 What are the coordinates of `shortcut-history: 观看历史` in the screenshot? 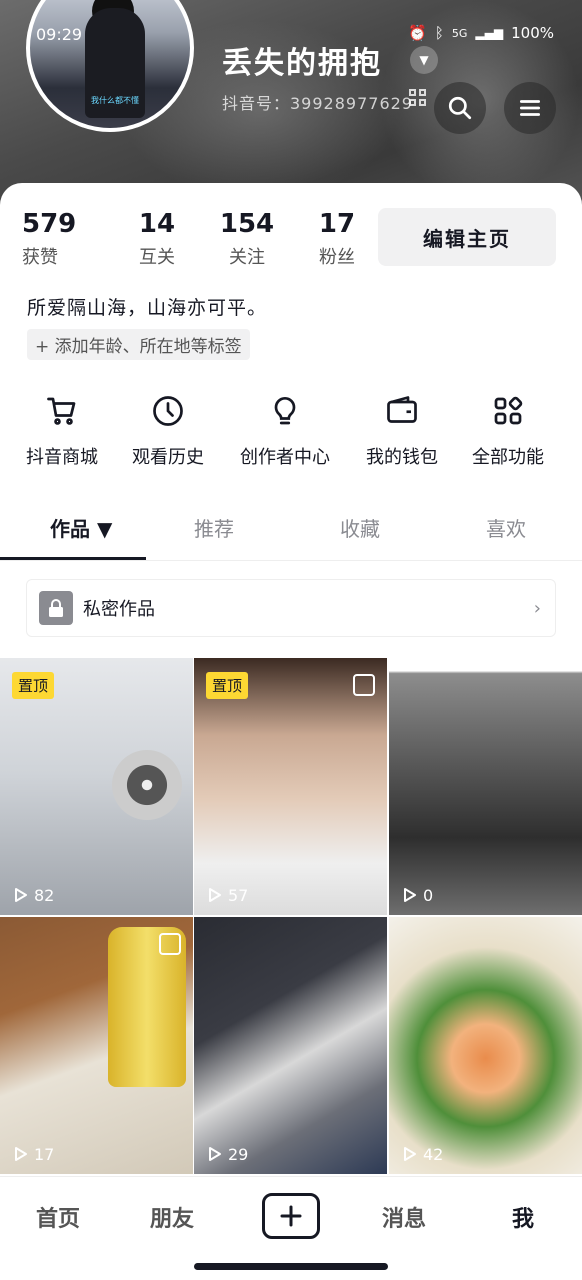 It's located at (168, 431).